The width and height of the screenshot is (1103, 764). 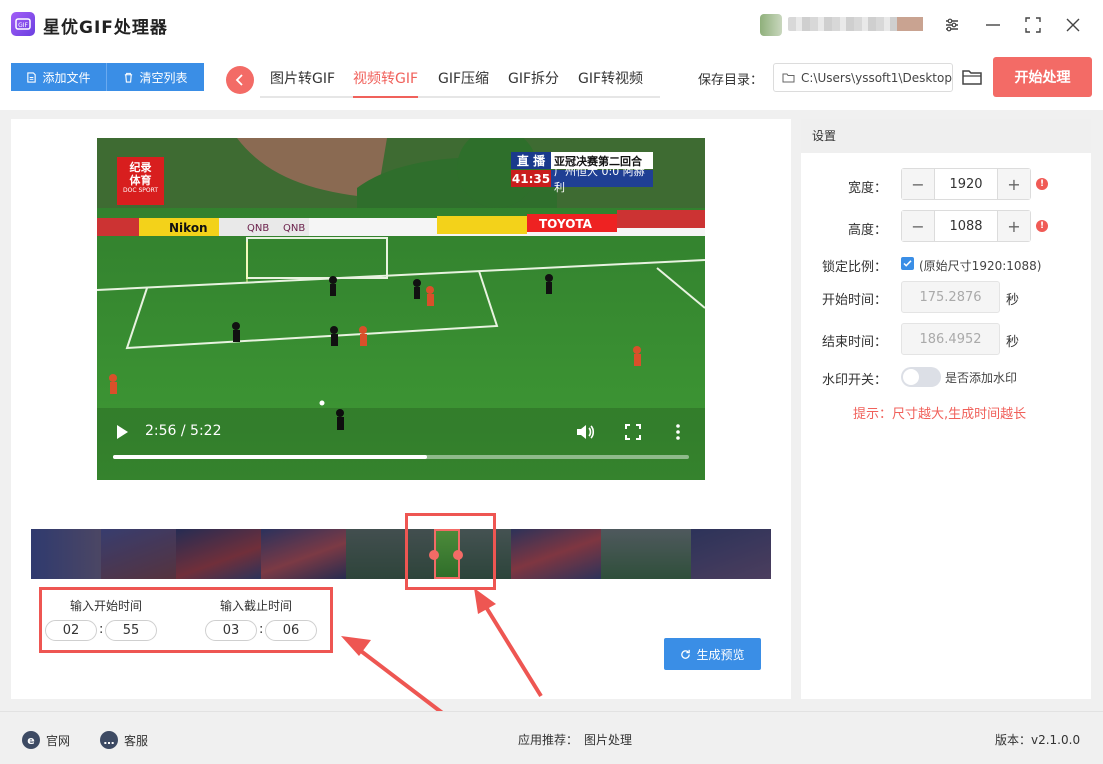 I want to click on tab-gif-to-video: GIF转视频, so click(x=610, y=78).